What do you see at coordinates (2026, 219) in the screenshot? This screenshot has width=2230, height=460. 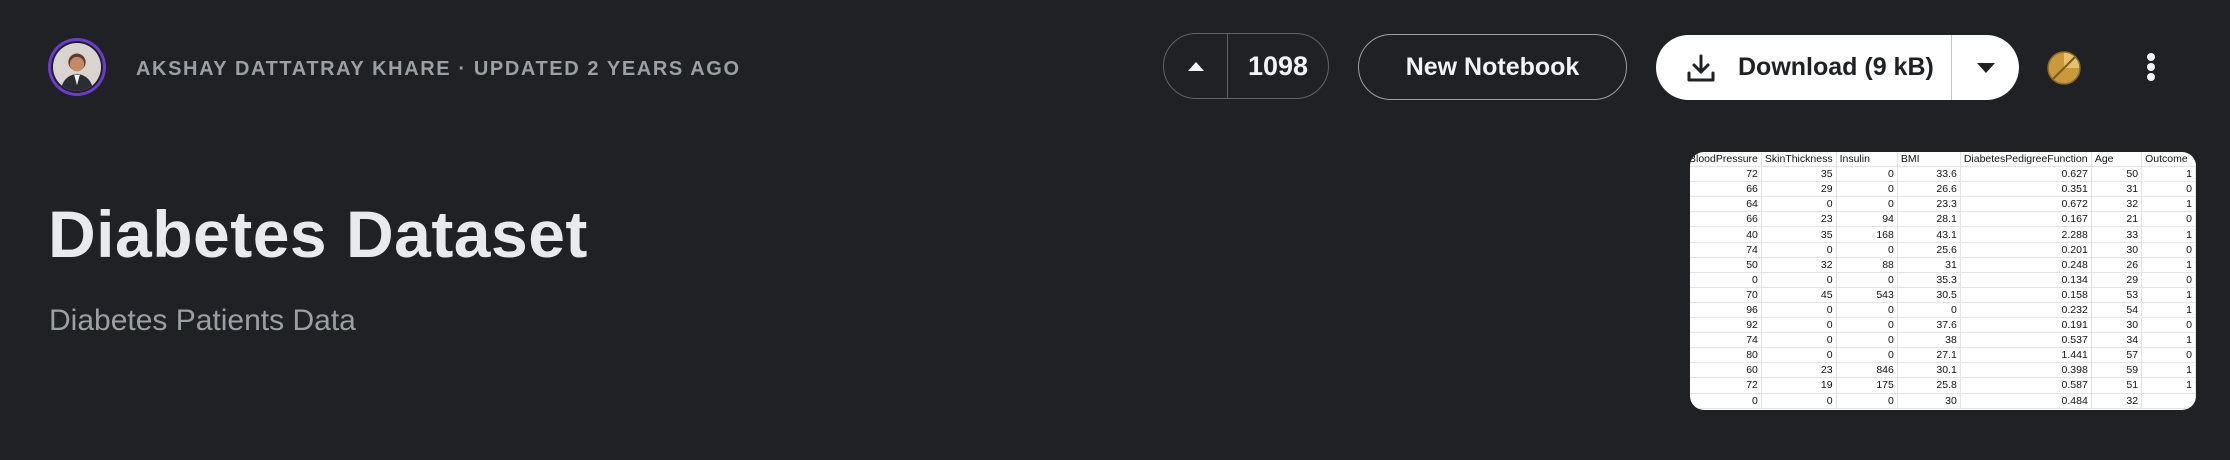 I see `preview-cell: 0.167` at bounding box center [2026, 219].